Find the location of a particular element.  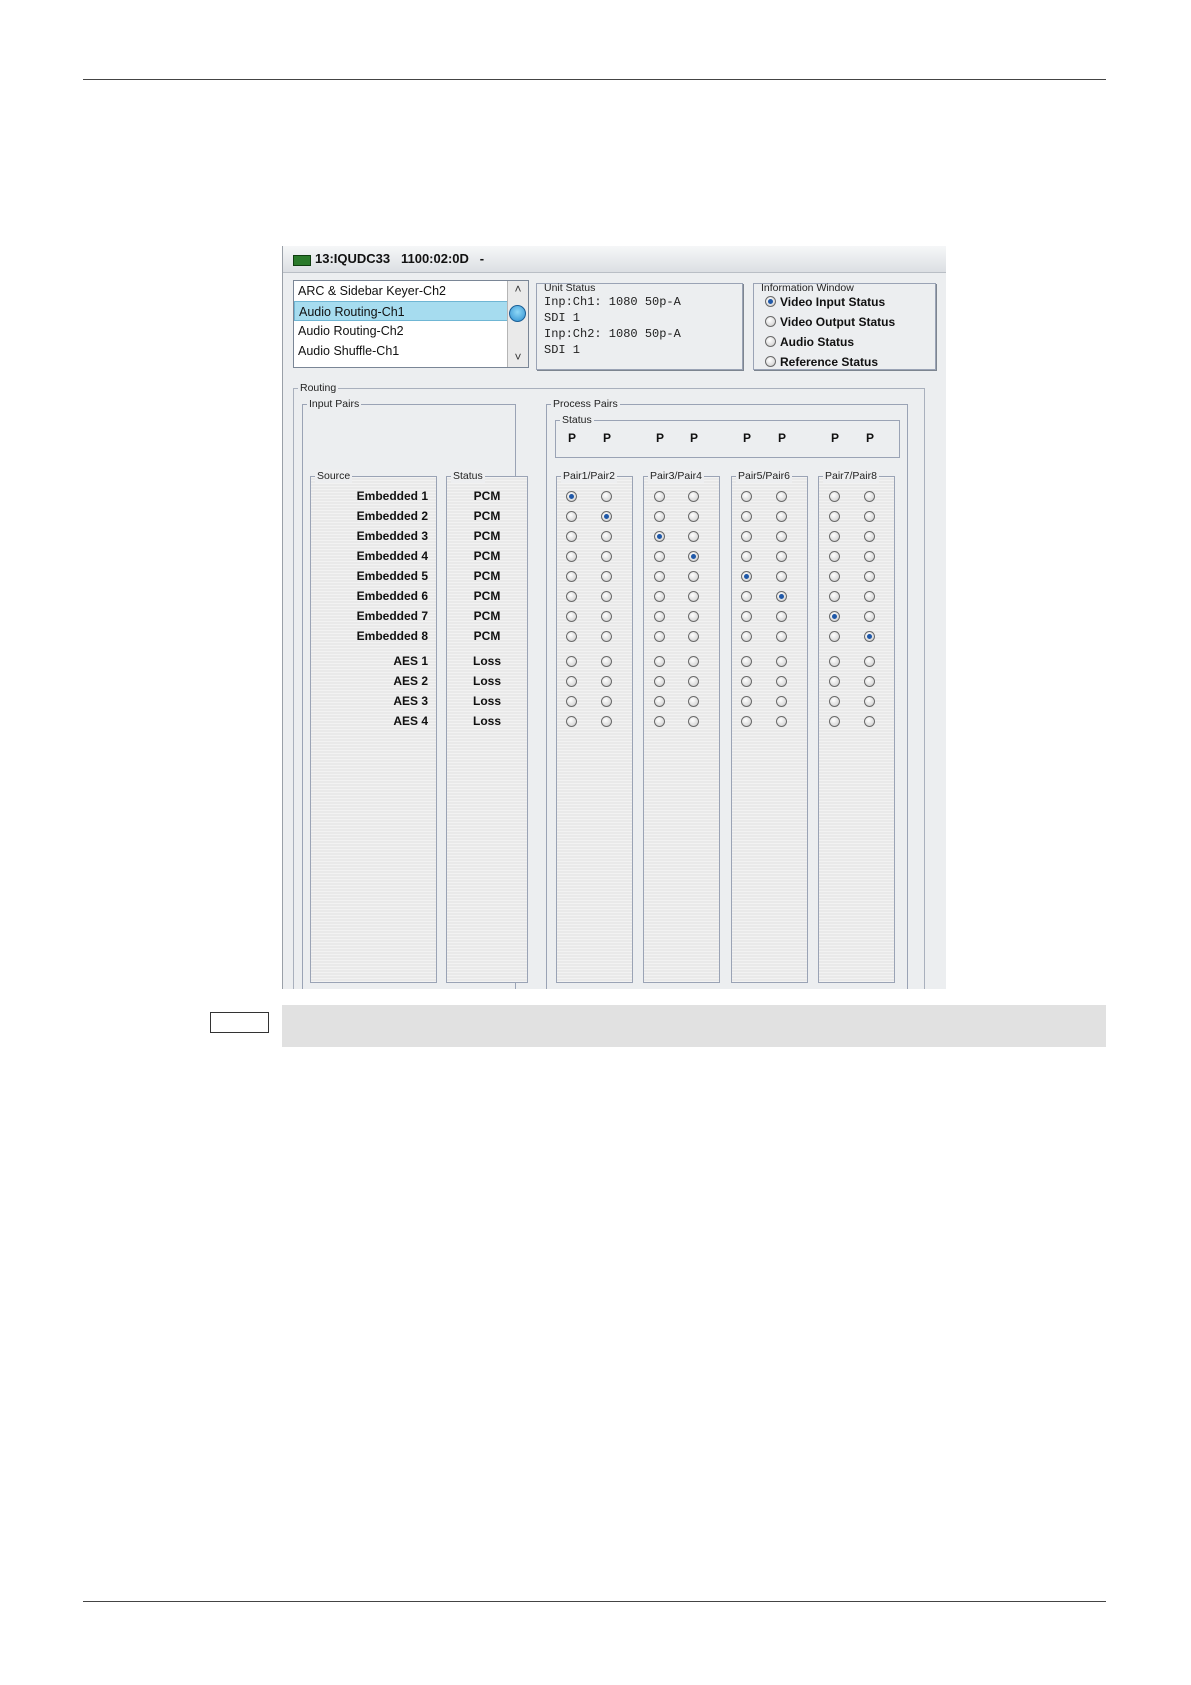

scroll-thumb is located at coordinates (517, 313).